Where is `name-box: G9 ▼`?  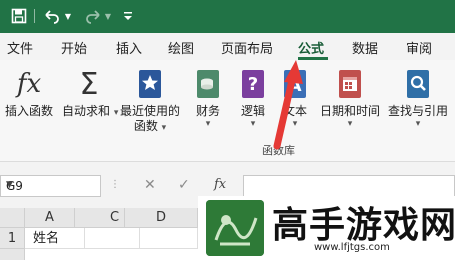
name-box: G9 ▼ is located at coordinates (50, 186).